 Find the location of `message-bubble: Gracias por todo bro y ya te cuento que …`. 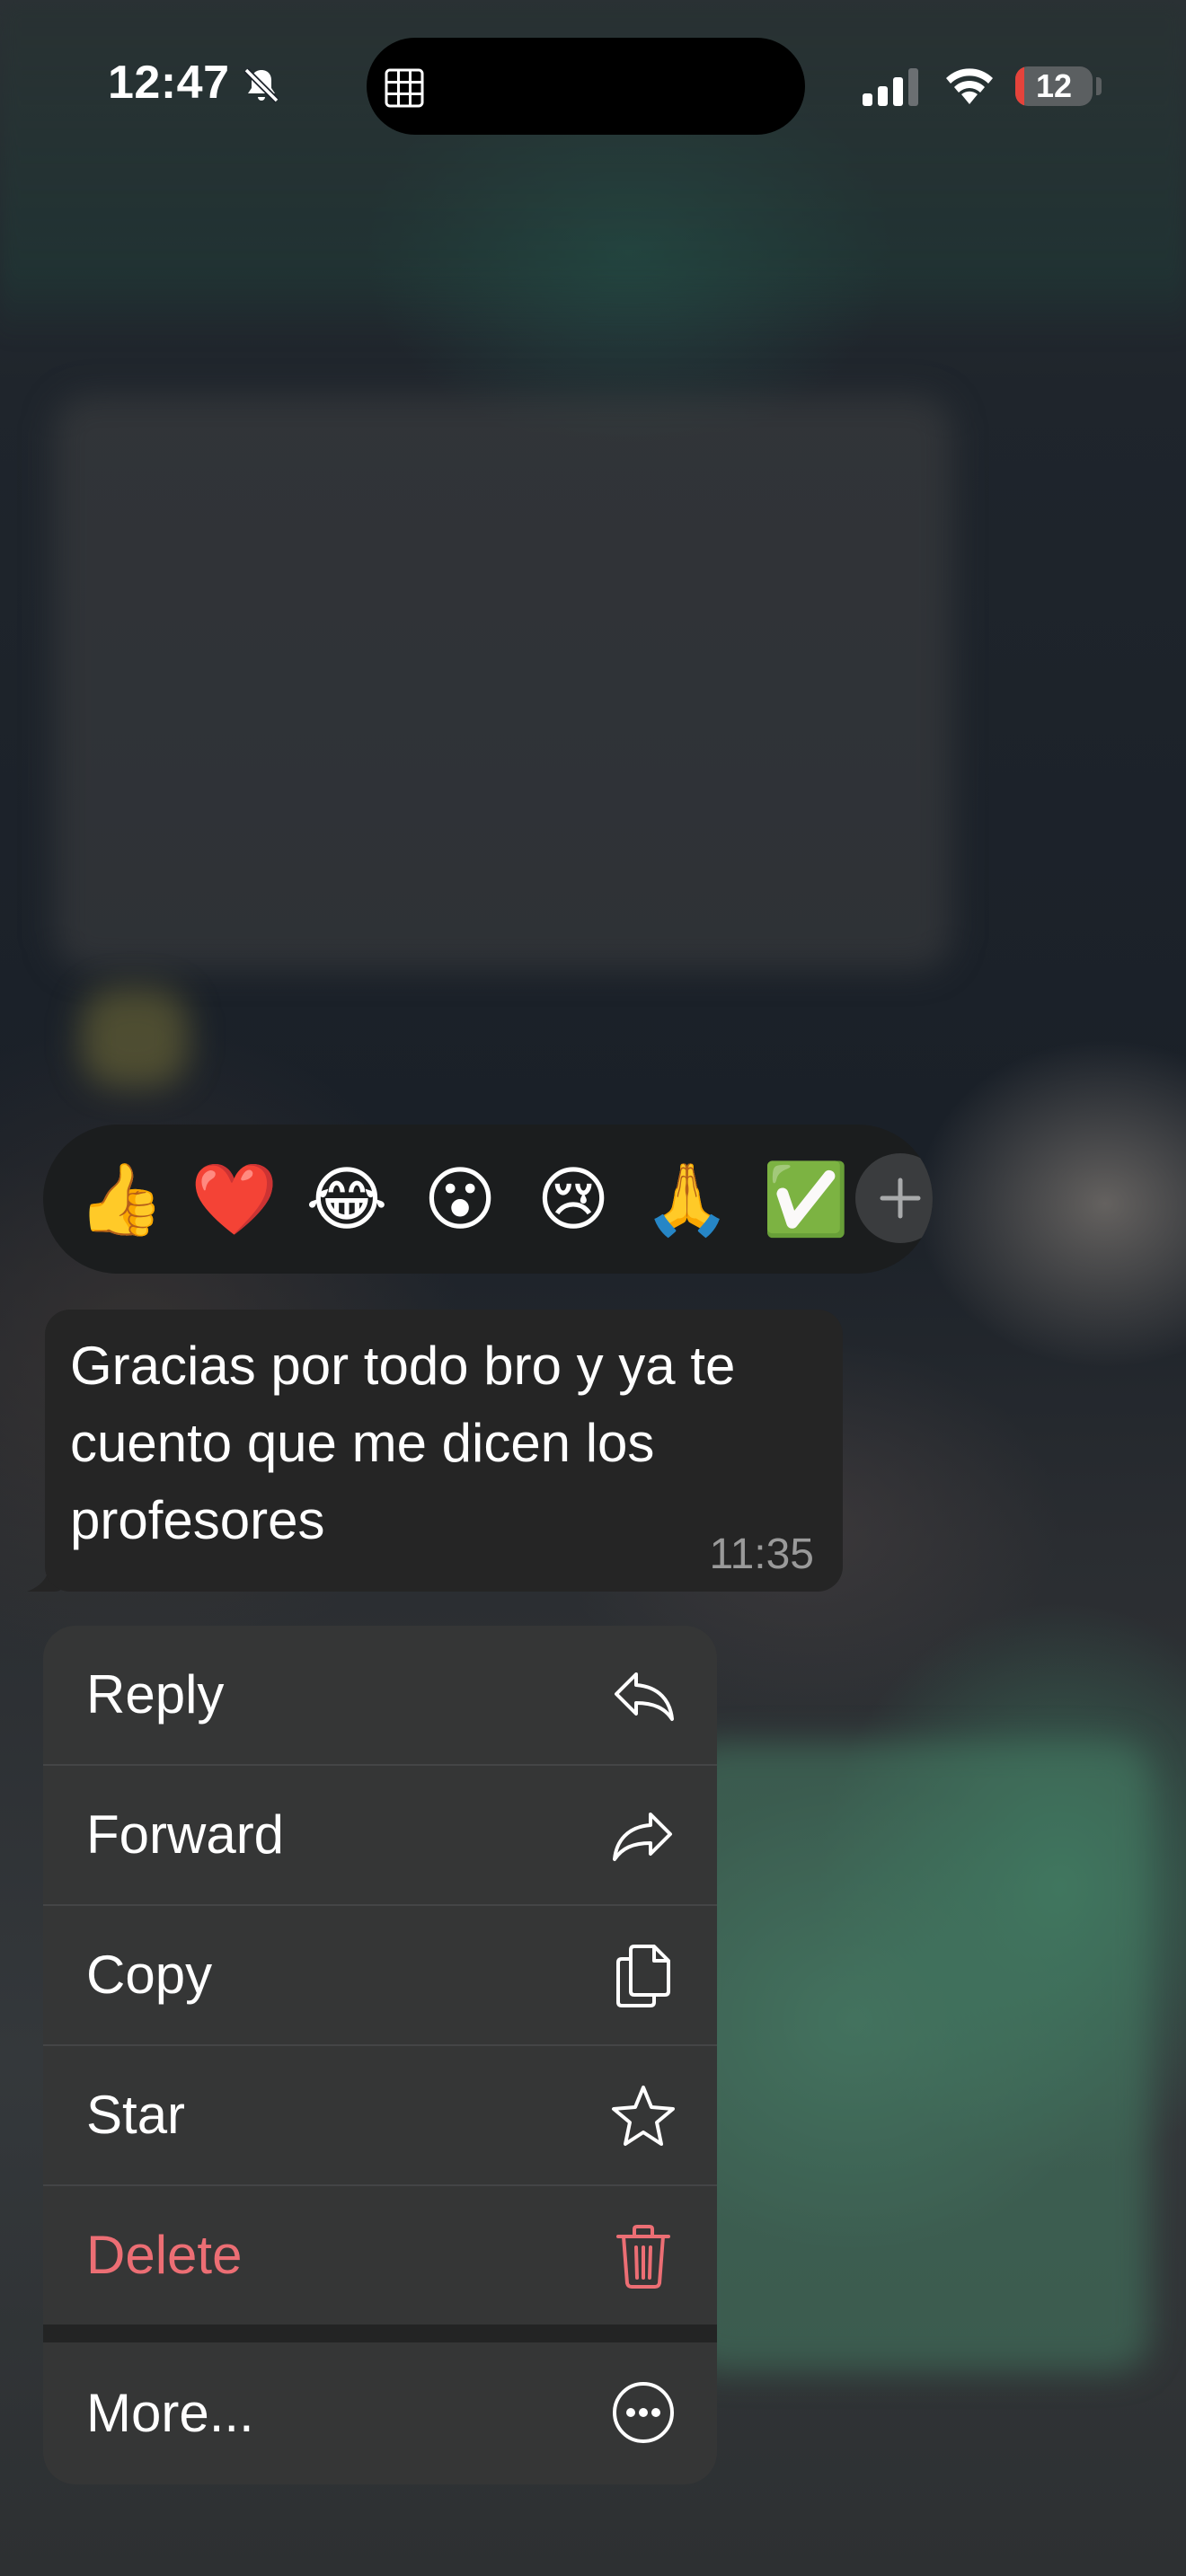

message-bubble: Gracias por todo bro y ya te cuento que … is located at coordinates (444, 1451).